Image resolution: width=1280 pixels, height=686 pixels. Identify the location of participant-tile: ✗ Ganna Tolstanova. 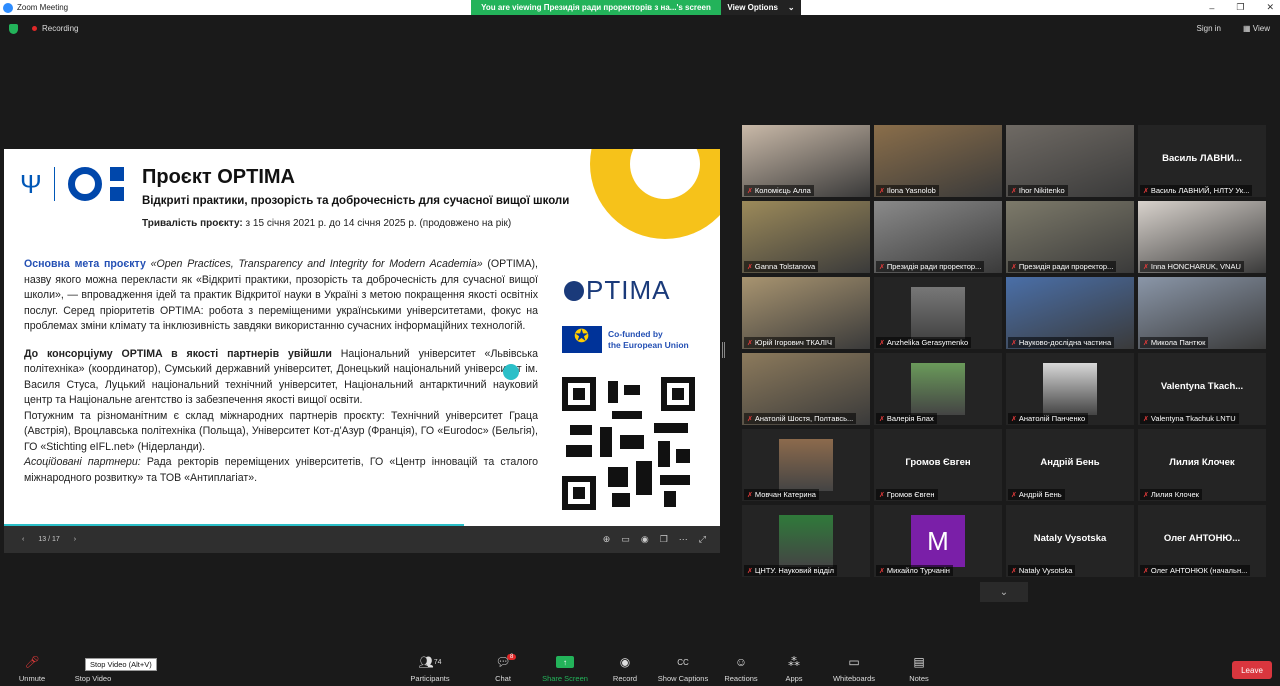
(806, 237).